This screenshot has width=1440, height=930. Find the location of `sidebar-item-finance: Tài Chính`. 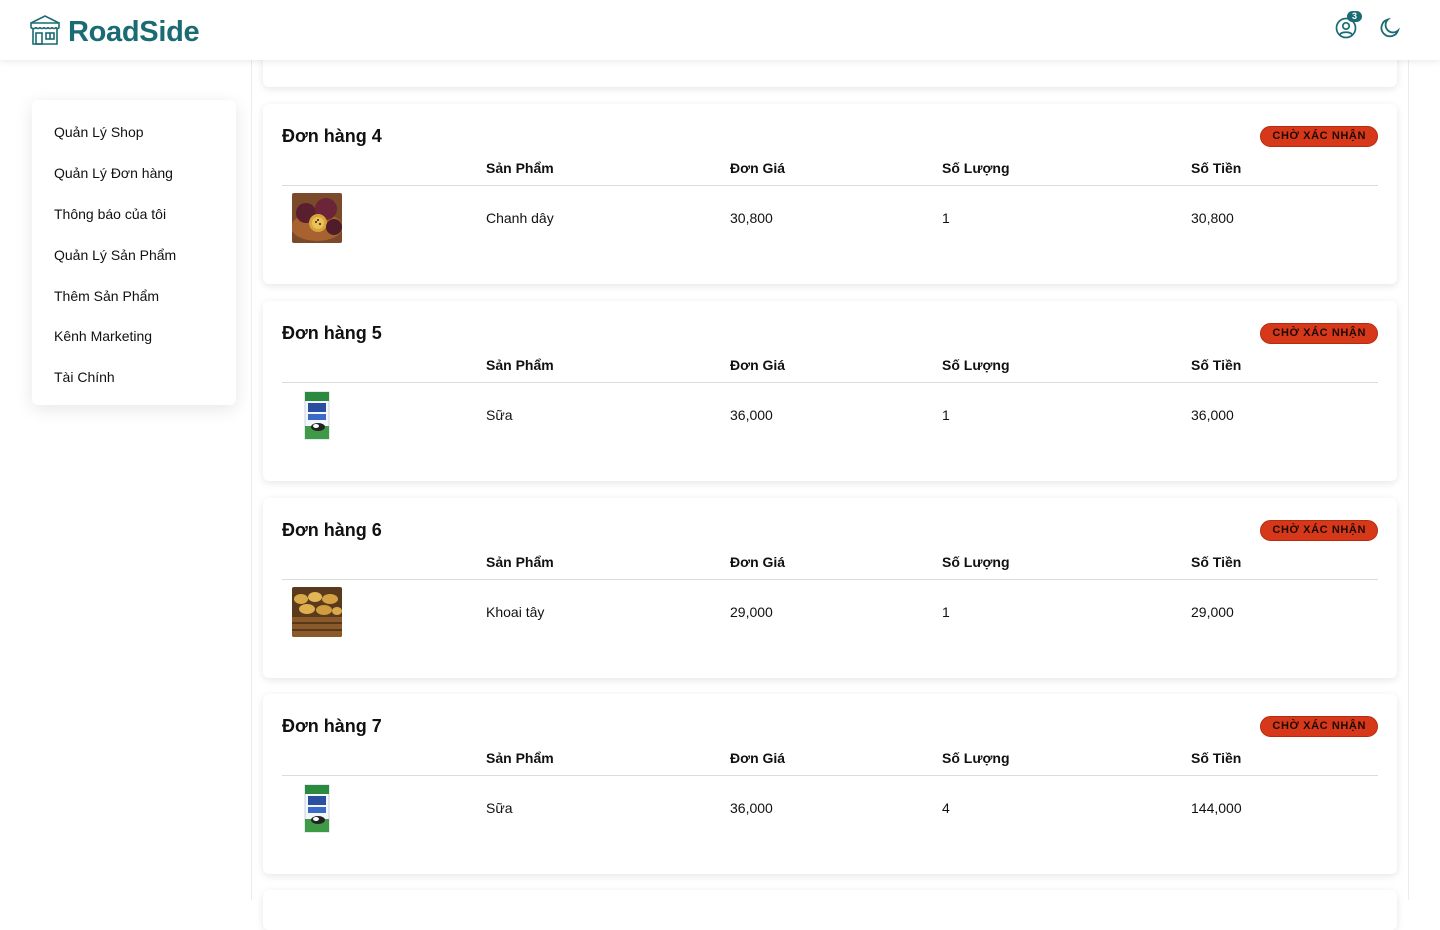

sidebar-item-finance: Tài Chính is located at coordinates (134, 377).